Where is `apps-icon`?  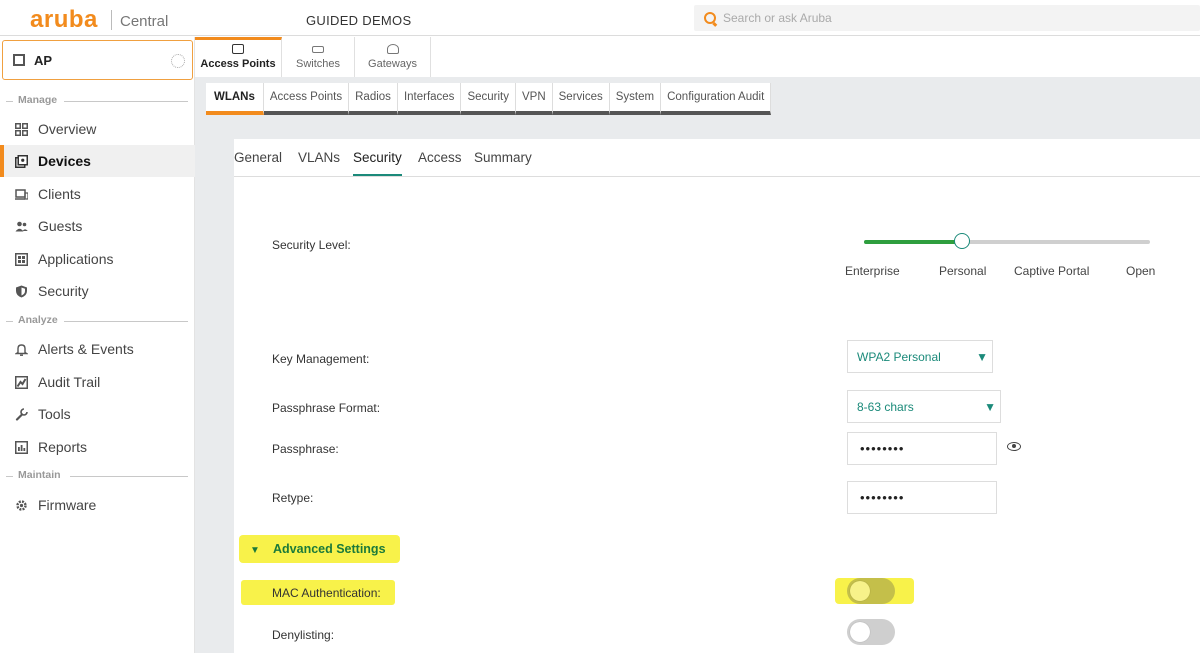 apps-icon is located at coordinates (21, 259).